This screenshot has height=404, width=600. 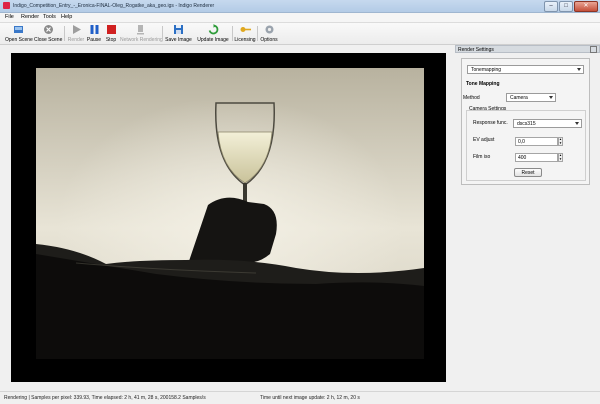 What do you see at coordinates (519, 98) in the screenshot?
I see `method-select-value: Camera` at bounding box center [519, 98].